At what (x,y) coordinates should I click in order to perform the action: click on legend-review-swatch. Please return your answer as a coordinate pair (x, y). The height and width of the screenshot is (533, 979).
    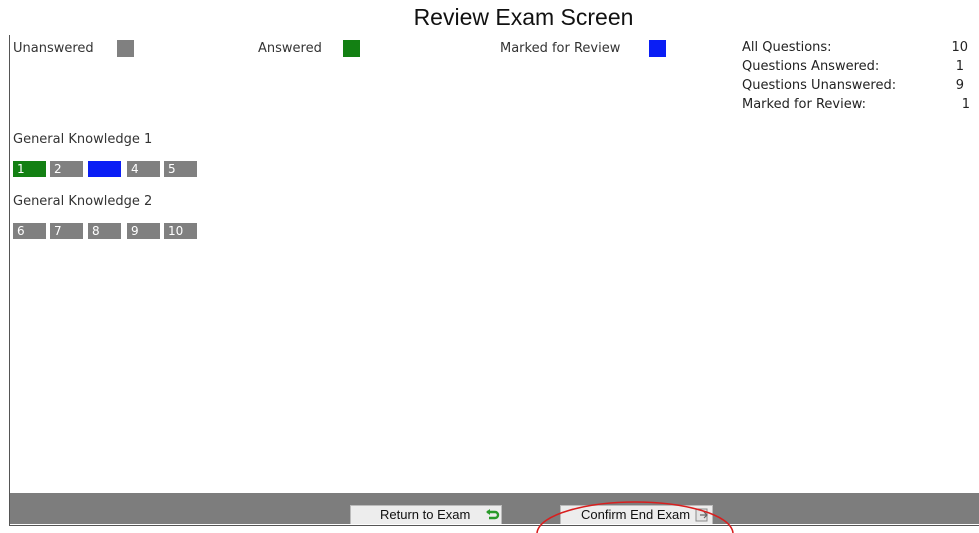
    Looking at the image, I should click on (657, 48).